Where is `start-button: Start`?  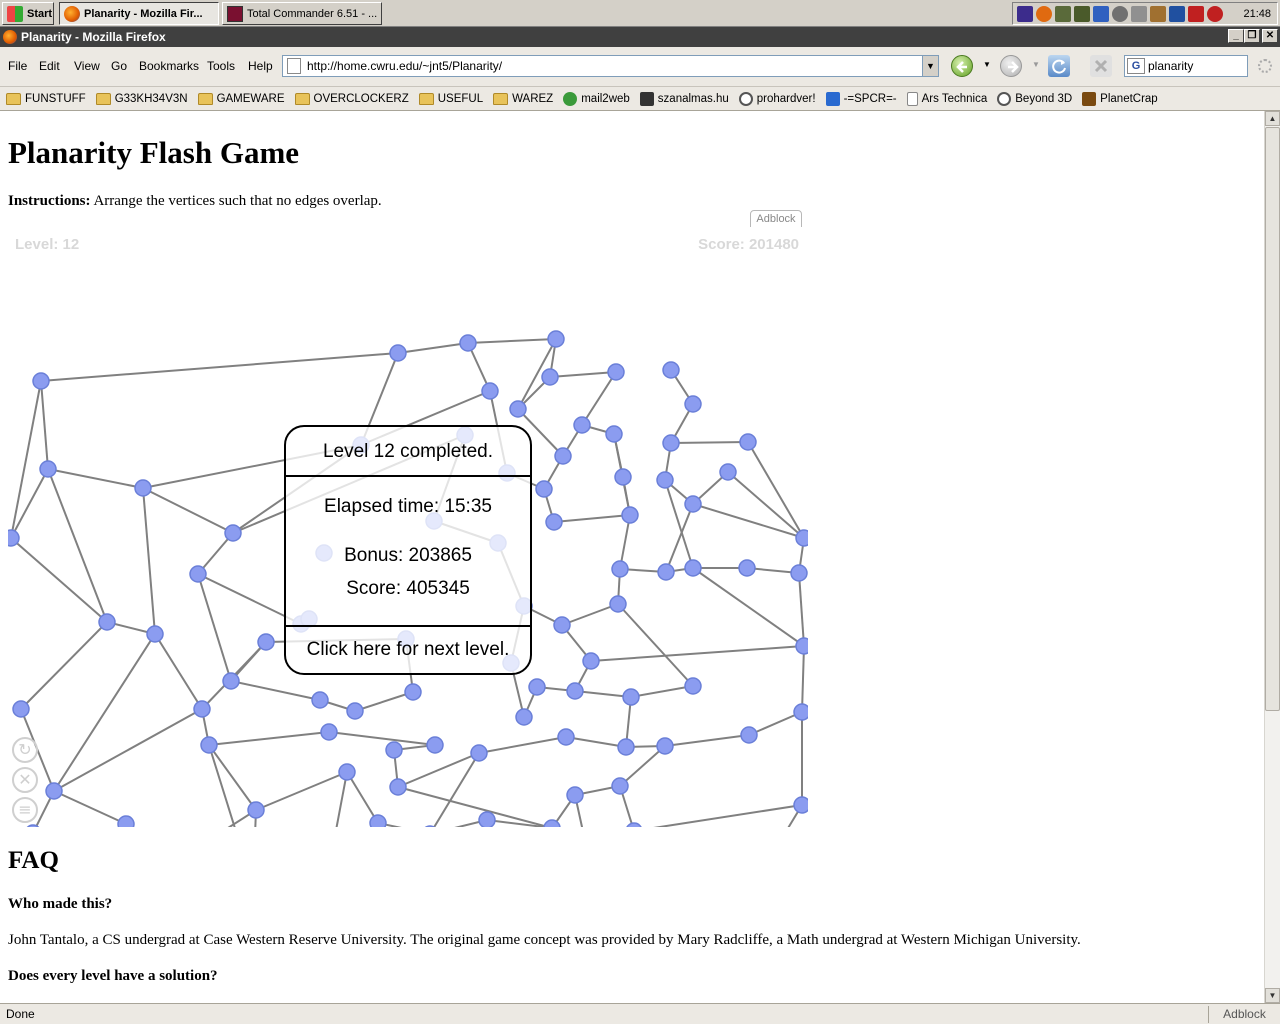
start-button: Start is located at coordinates (28, 13).